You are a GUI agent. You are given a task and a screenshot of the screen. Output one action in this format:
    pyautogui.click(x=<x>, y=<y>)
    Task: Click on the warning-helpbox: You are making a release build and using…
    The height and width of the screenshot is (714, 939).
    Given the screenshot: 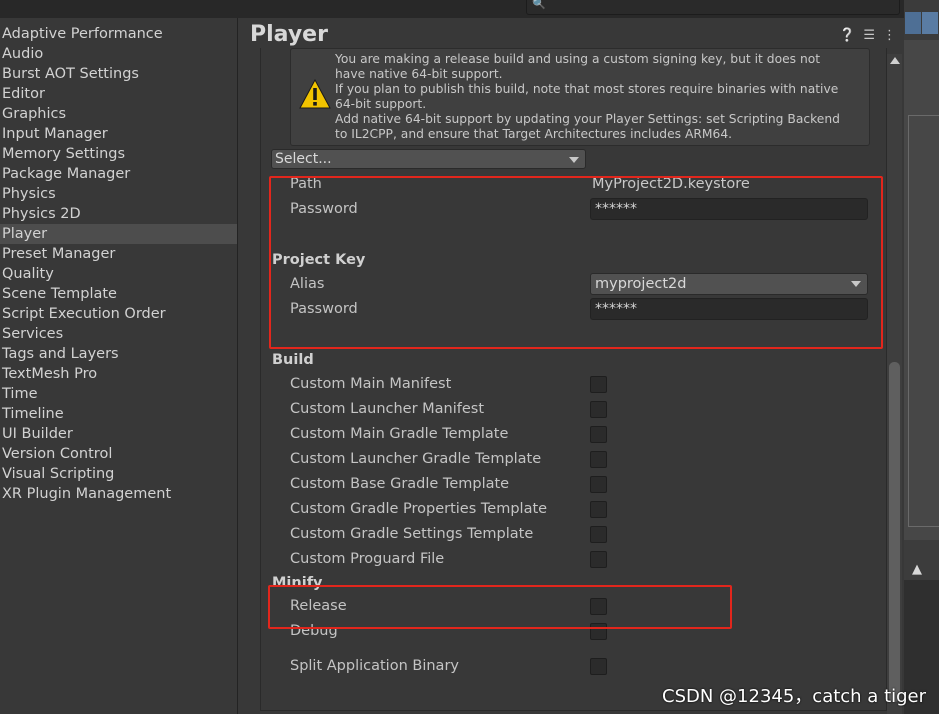 What is the action you would take?
    pyautogui.click(x=580, y=97)
    